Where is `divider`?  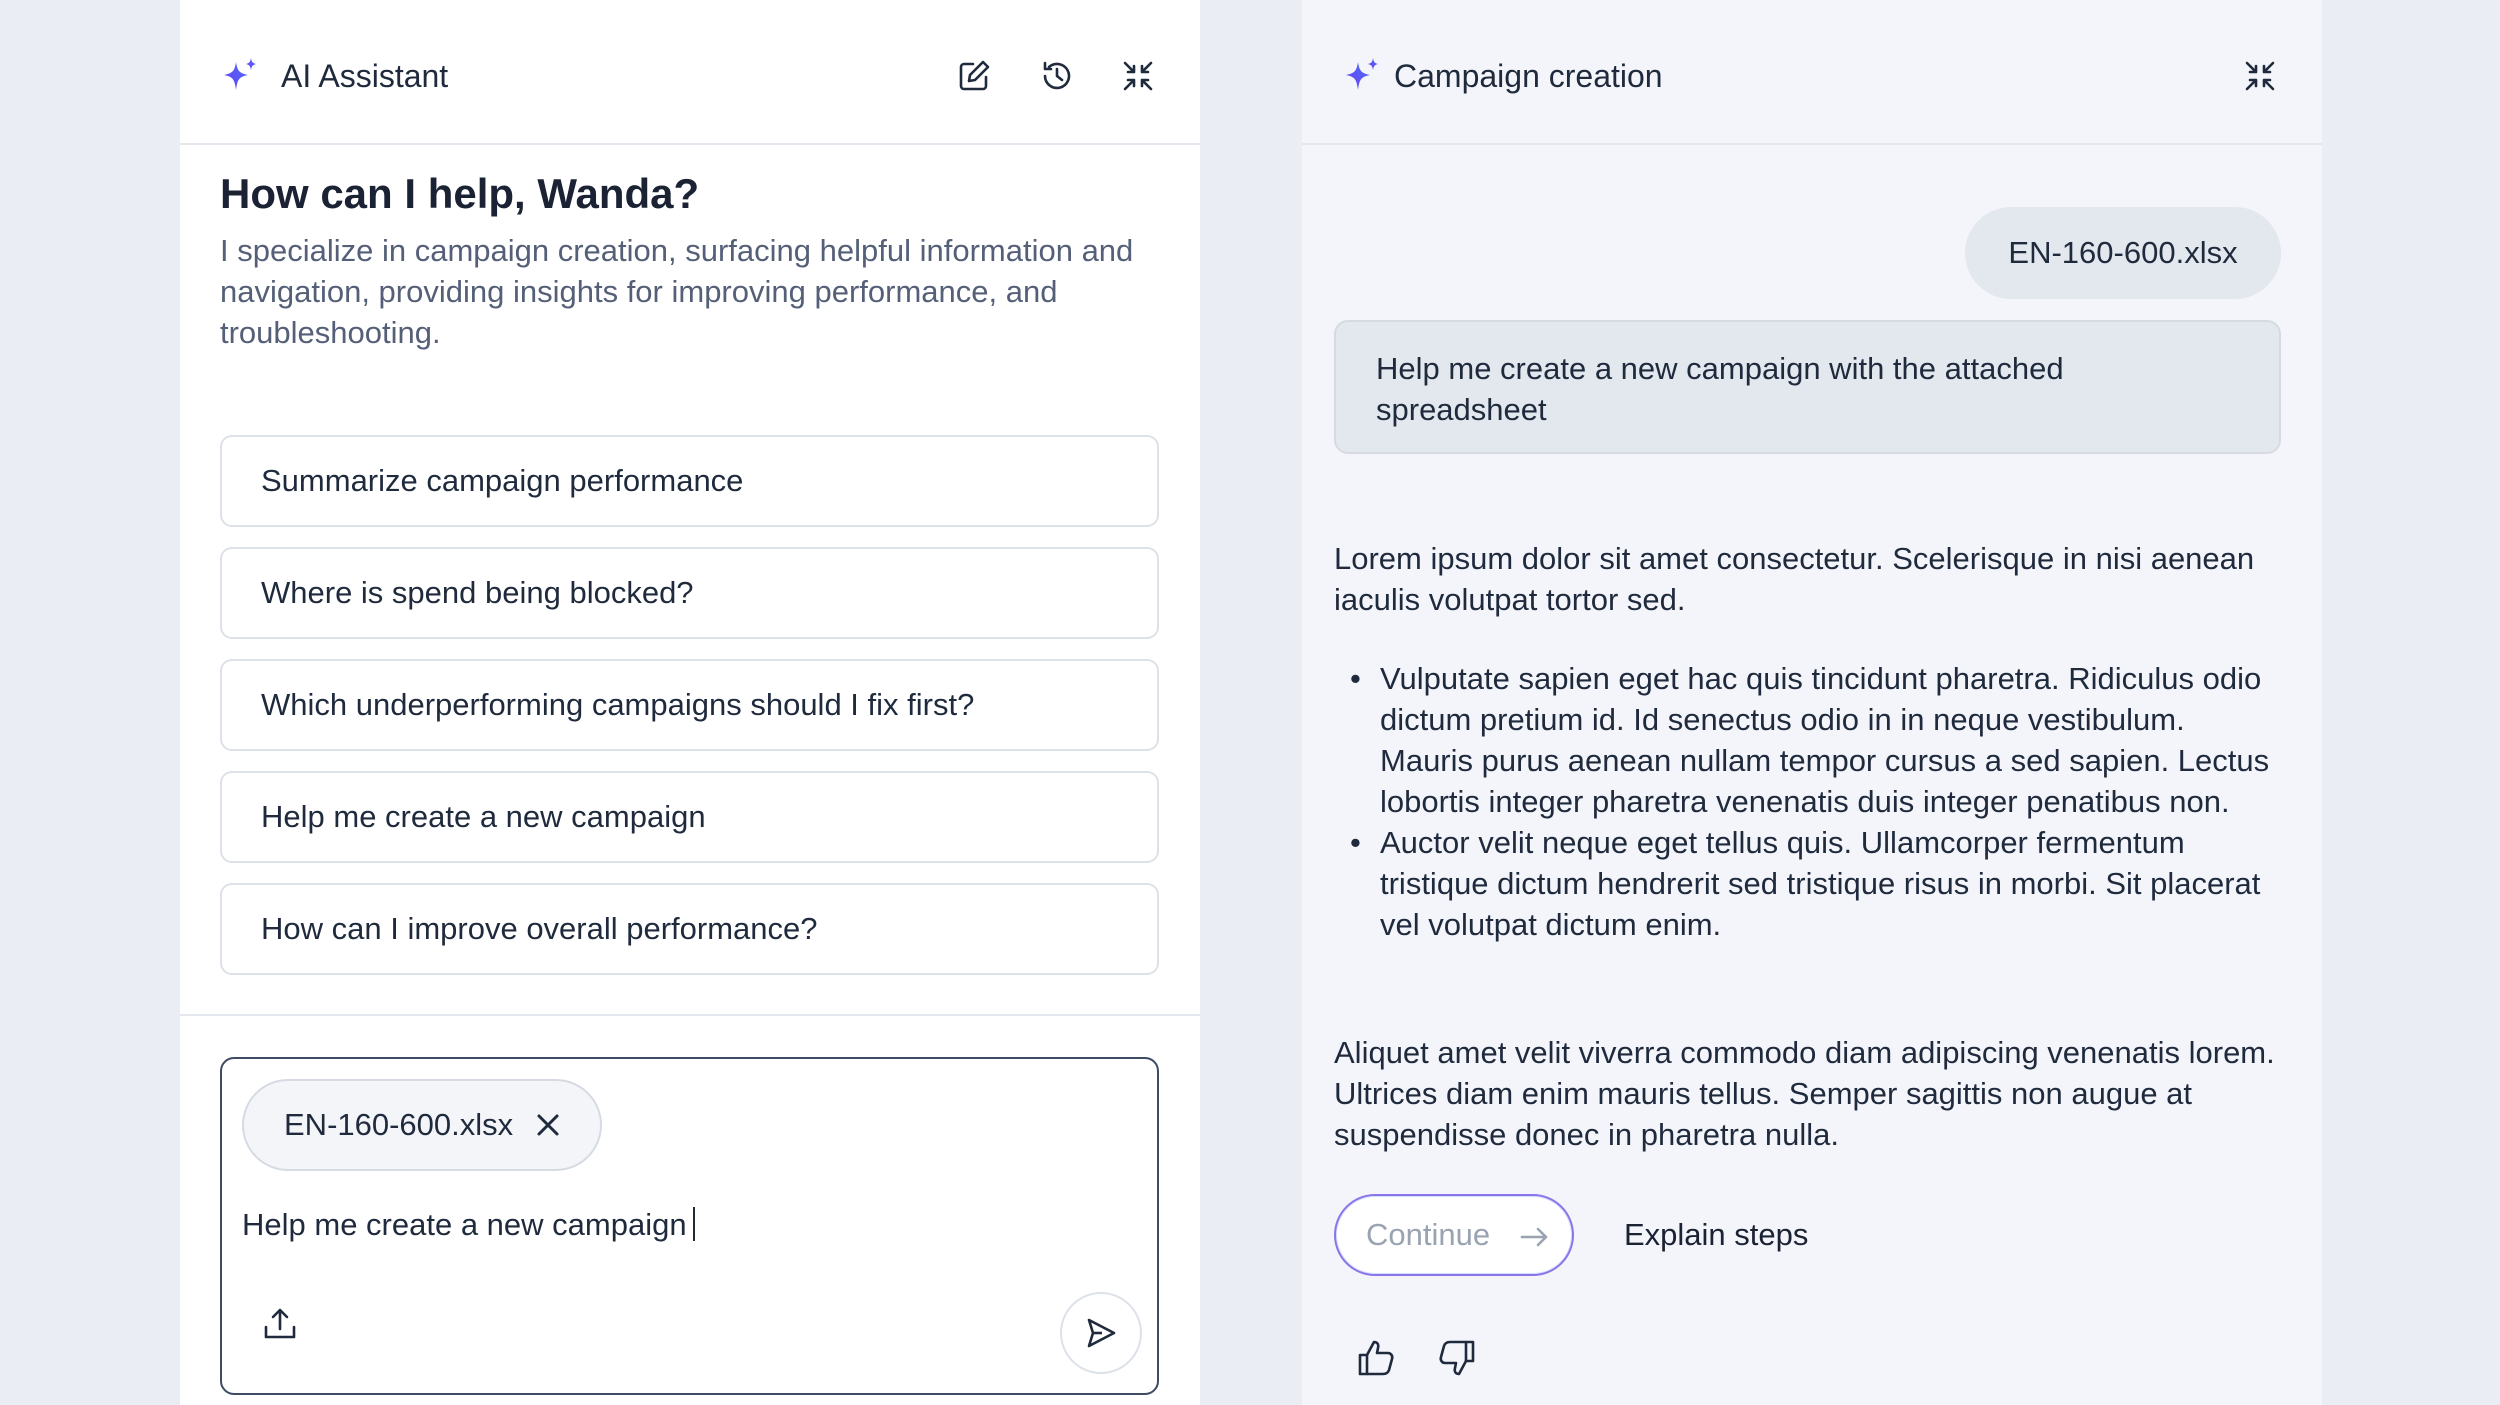 divider is located at coordinates (690, 1015).